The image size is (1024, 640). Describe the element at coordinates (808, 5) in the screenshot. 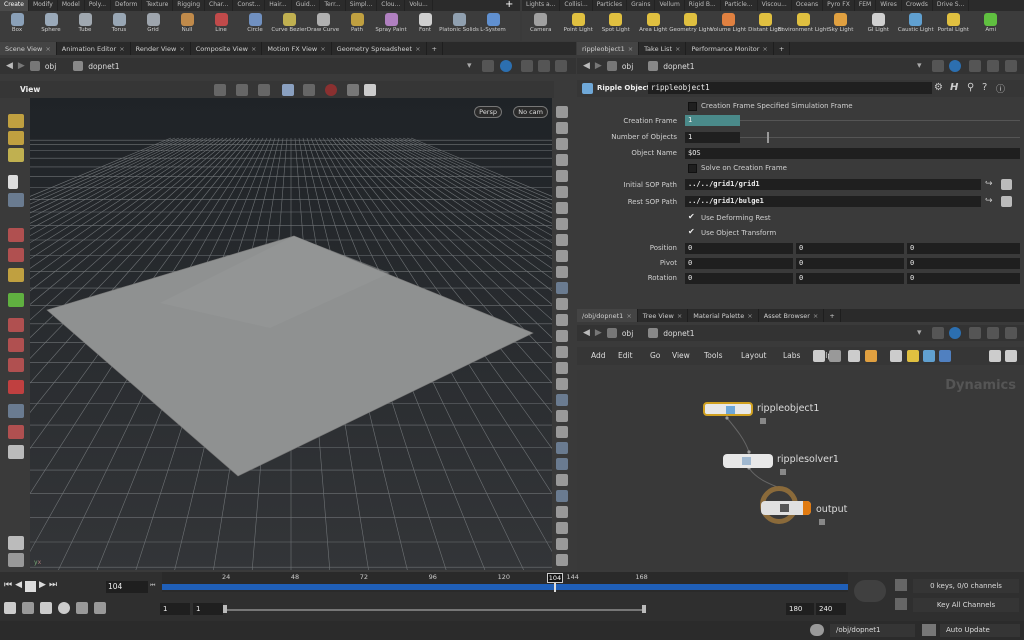

I see `shelf-tab-right-8: Oceans` at that location.